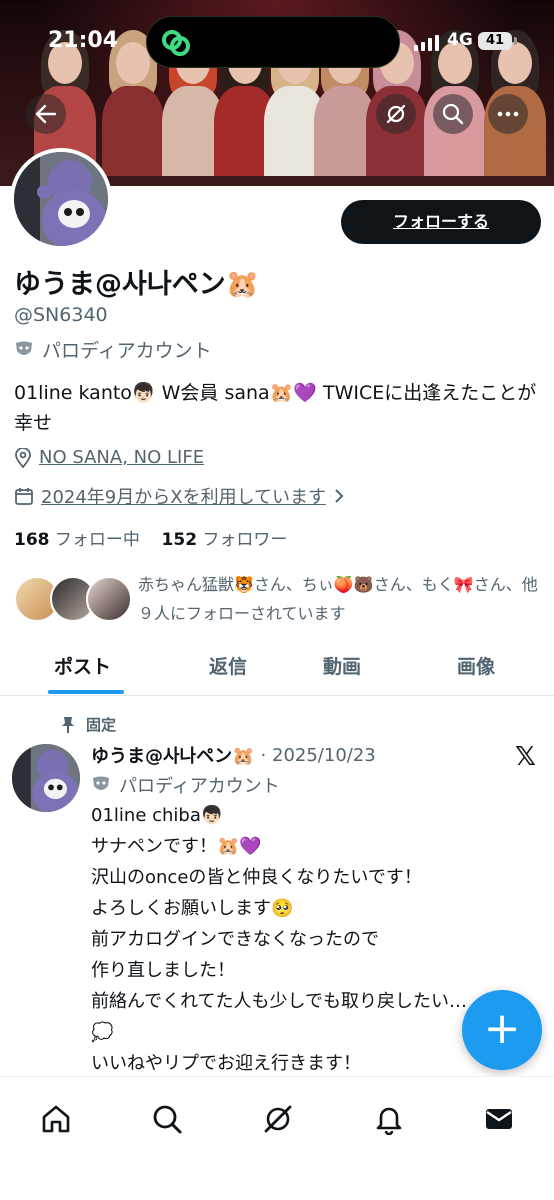 The height and width of the screenshot is (1200, 554). What do you see at coordinates (173, 755) in the screenshot?
I see `post-author: ゆうま@사나ペン🐹` at bounding box center [173, 755].